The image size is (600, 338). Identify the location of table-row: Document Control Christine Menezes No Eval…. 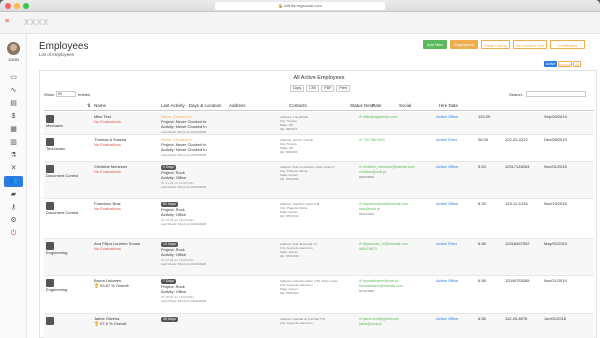
(319, 180).